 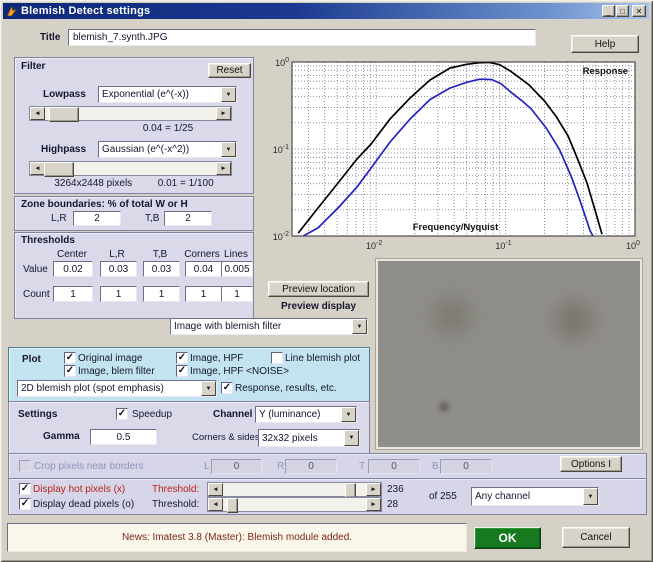 I want to click on lowpass-readout: 0.04 = 1/25, so click(x=168, y=128).